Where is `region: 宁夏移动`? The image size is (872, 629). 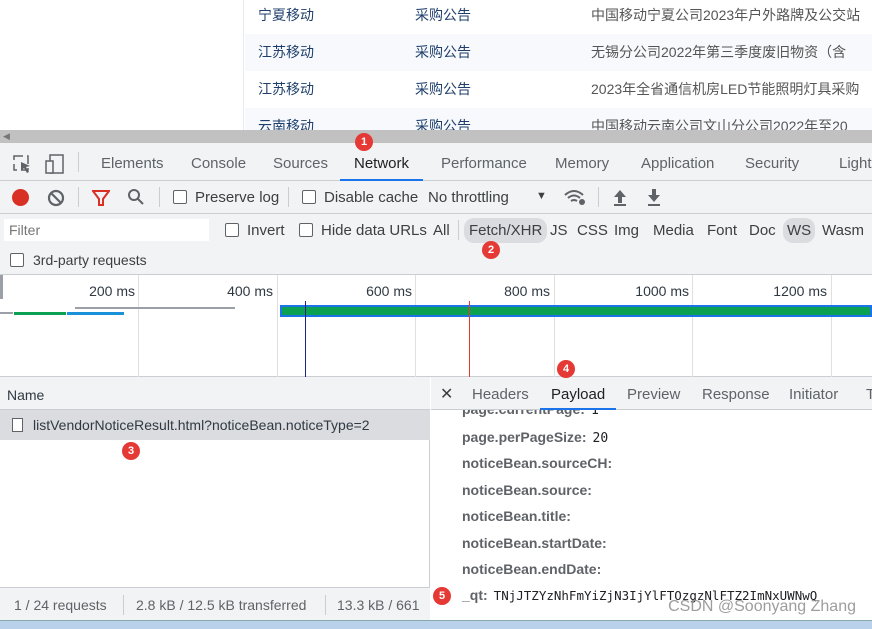
region: 宁夏移动 is located at coordinates (286, 15).